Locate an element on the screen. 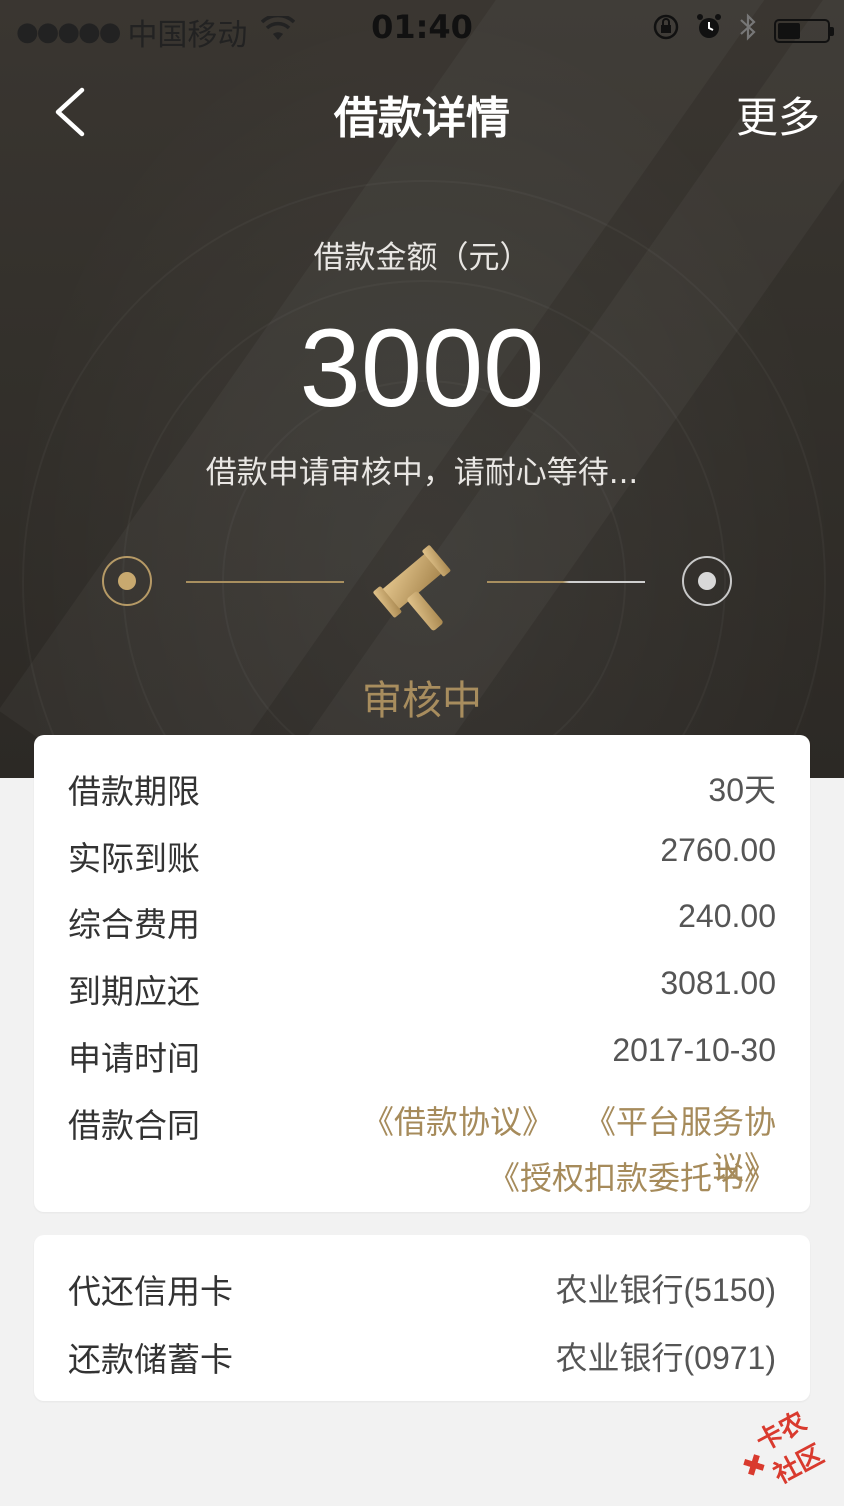 This screenshot has width=844, height=1506. detail-row-term: 借款期限 30天 is located at coordinates (422, 790).